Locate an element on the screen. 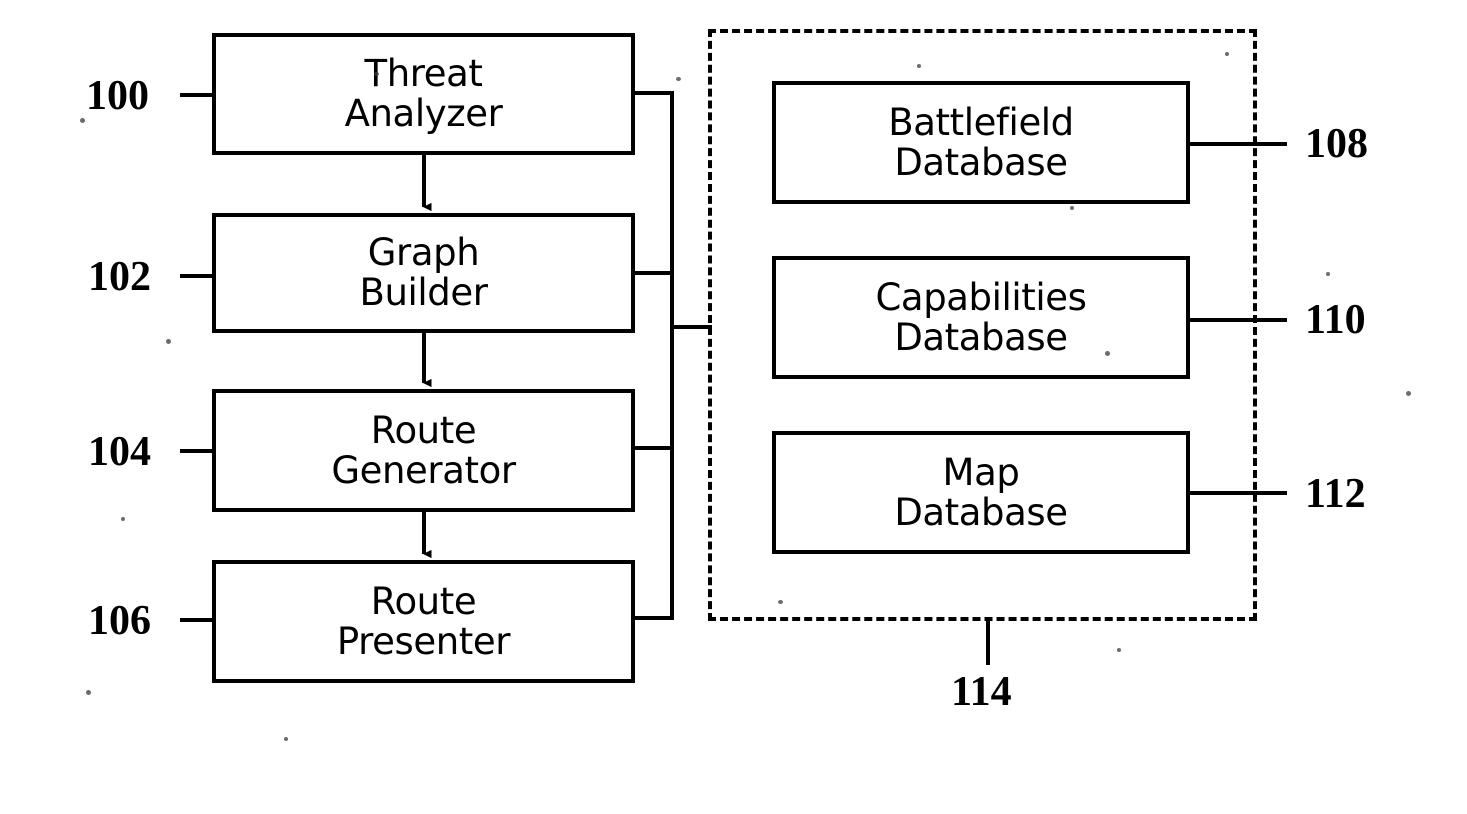  ref-numeral-106: 106 is located at coordinates (119, 621).